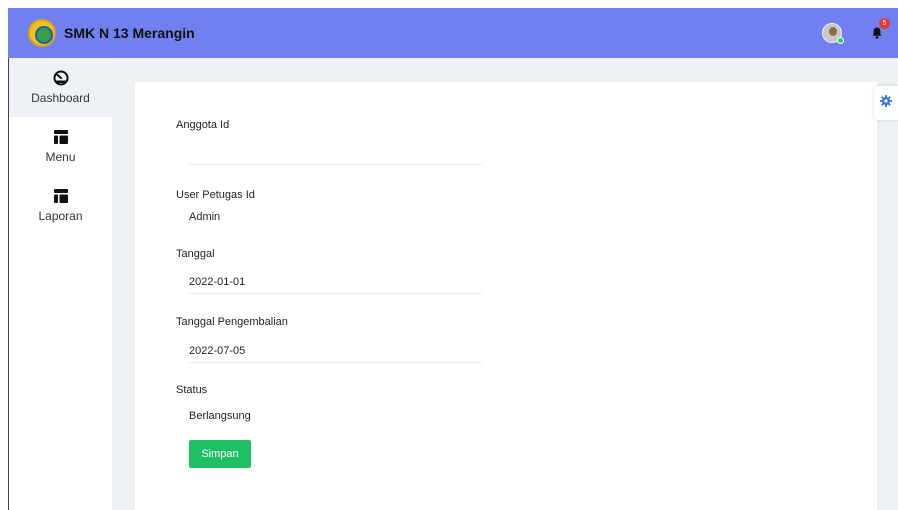 The width and height of the screenshot is (898, 510). What do you see at coordinates (220, 454) in the screenshot?
I see `save-button: Simpan` at bounding box center [220, 454].